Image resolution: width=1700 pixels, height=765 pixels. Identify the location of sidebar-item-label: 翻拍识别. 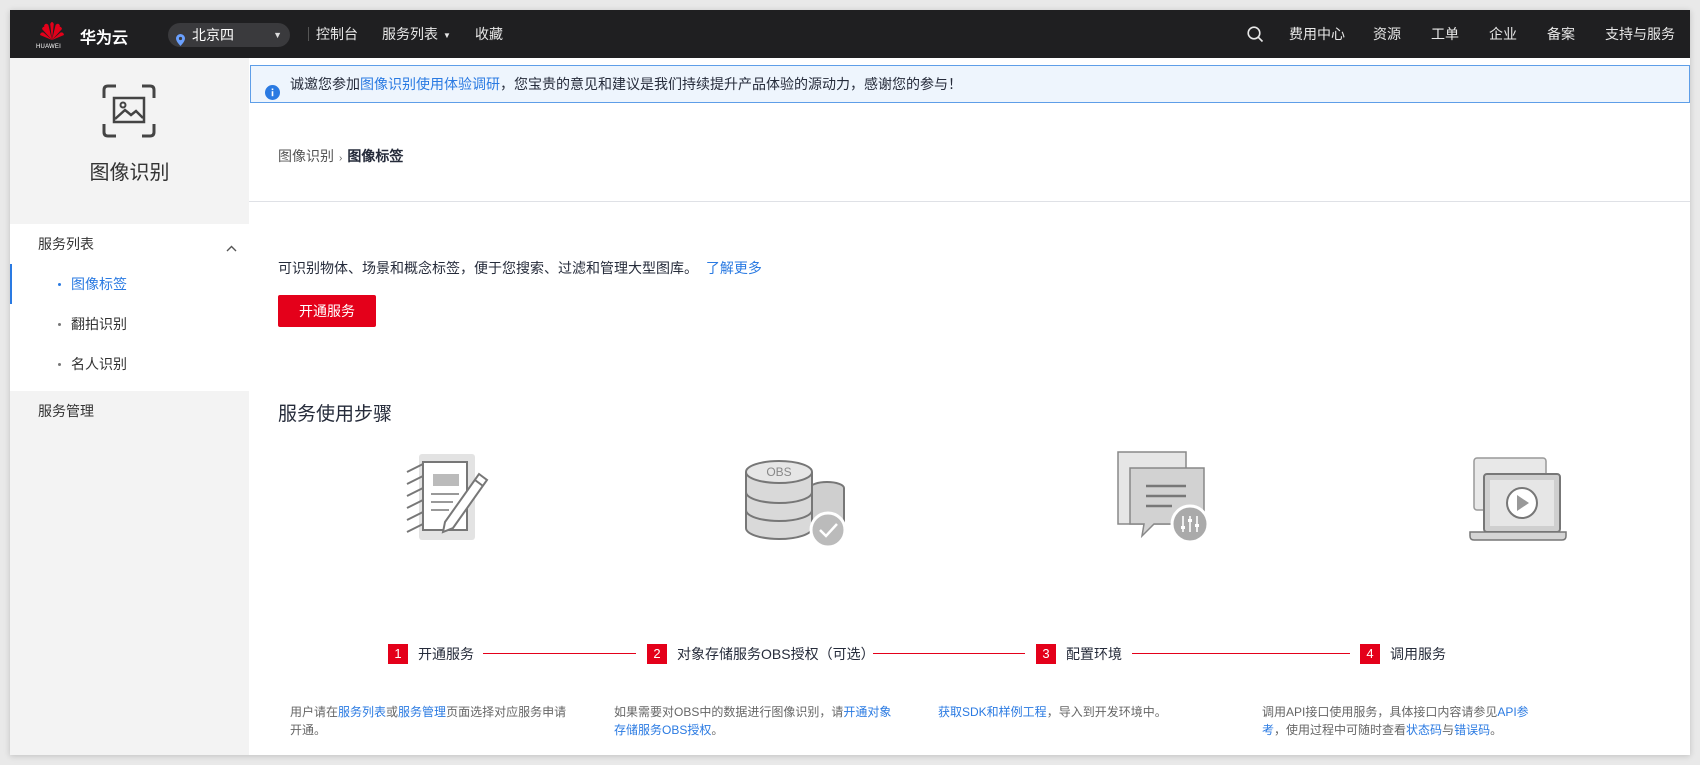
(99, 324).